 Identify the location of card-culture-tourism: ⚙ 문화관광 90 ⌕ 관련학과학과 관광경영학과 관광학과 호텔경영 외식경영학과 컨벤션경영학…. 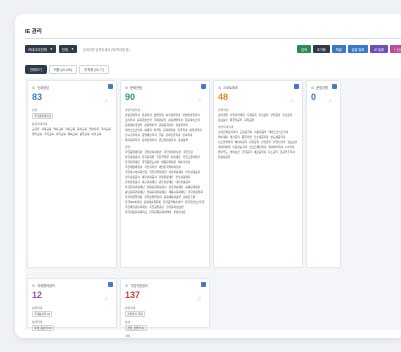
(165, 174).